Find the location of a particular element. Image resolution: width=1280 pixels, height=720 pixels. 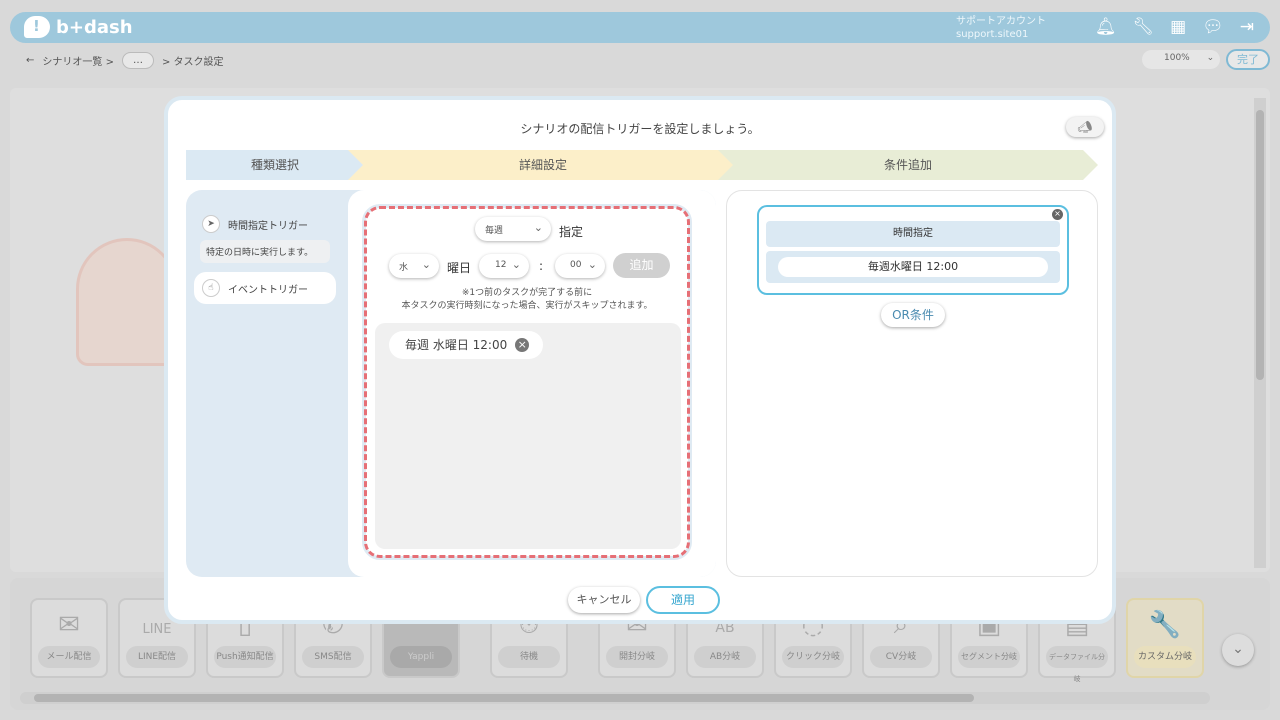

time-trigger-label: 時間指定トリガー is located at coordinates (268, 226).